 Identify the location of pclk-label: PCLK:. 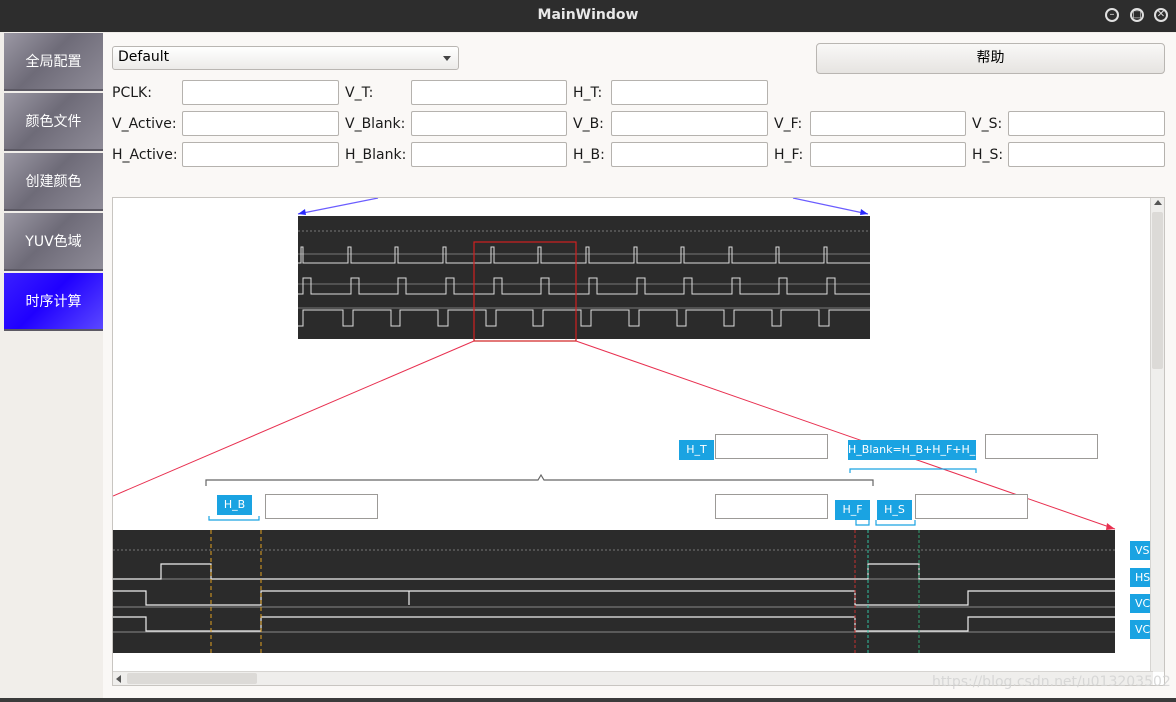
(132, 93).